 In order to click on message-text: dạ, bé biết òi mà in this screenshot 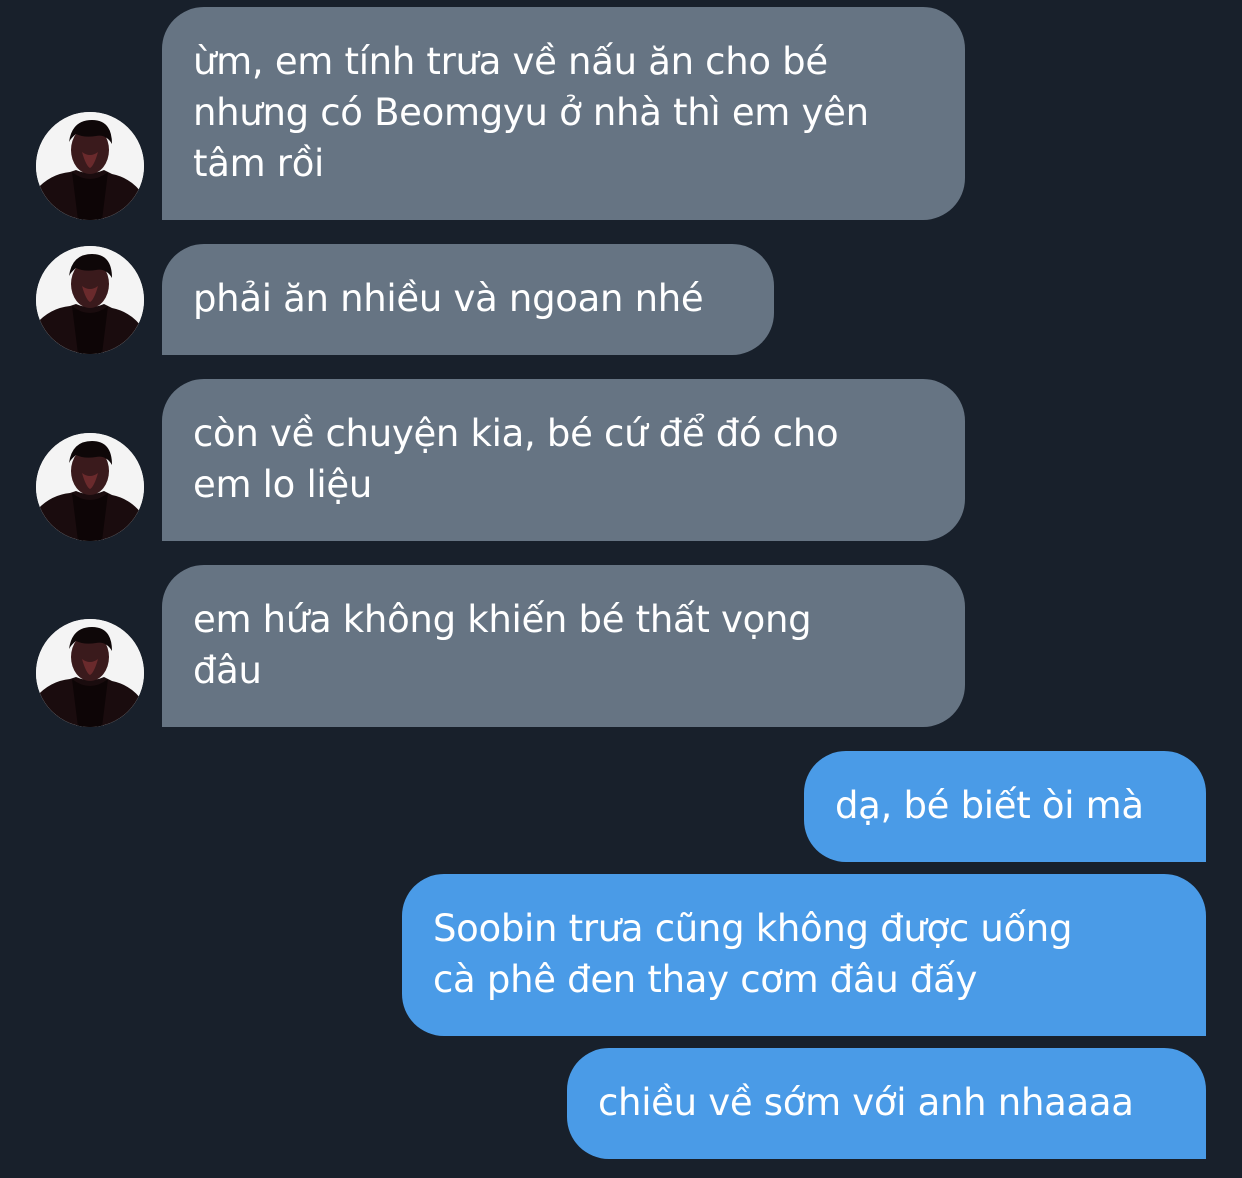, I will do `click(989, 805)`.